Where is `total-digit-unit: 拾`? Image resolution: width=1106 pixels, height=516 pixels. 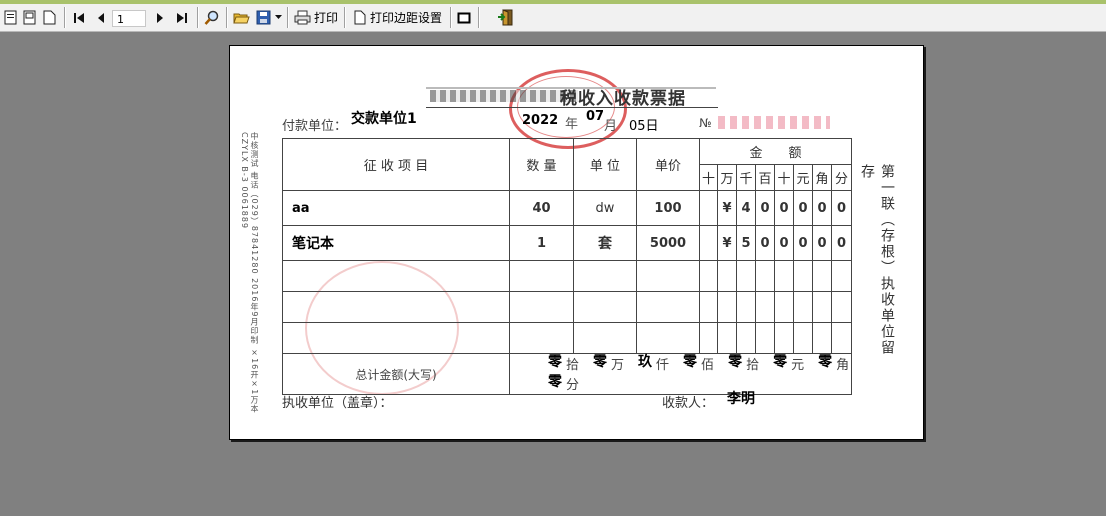
total-digit-unit: 拾 is located at coordinates (573, 365).